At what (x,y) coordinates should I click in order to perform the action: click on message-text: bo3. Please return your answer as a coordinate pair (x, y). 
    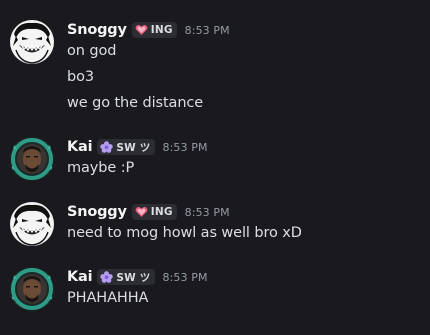
    Looking at the image, I should click on (81, 77).